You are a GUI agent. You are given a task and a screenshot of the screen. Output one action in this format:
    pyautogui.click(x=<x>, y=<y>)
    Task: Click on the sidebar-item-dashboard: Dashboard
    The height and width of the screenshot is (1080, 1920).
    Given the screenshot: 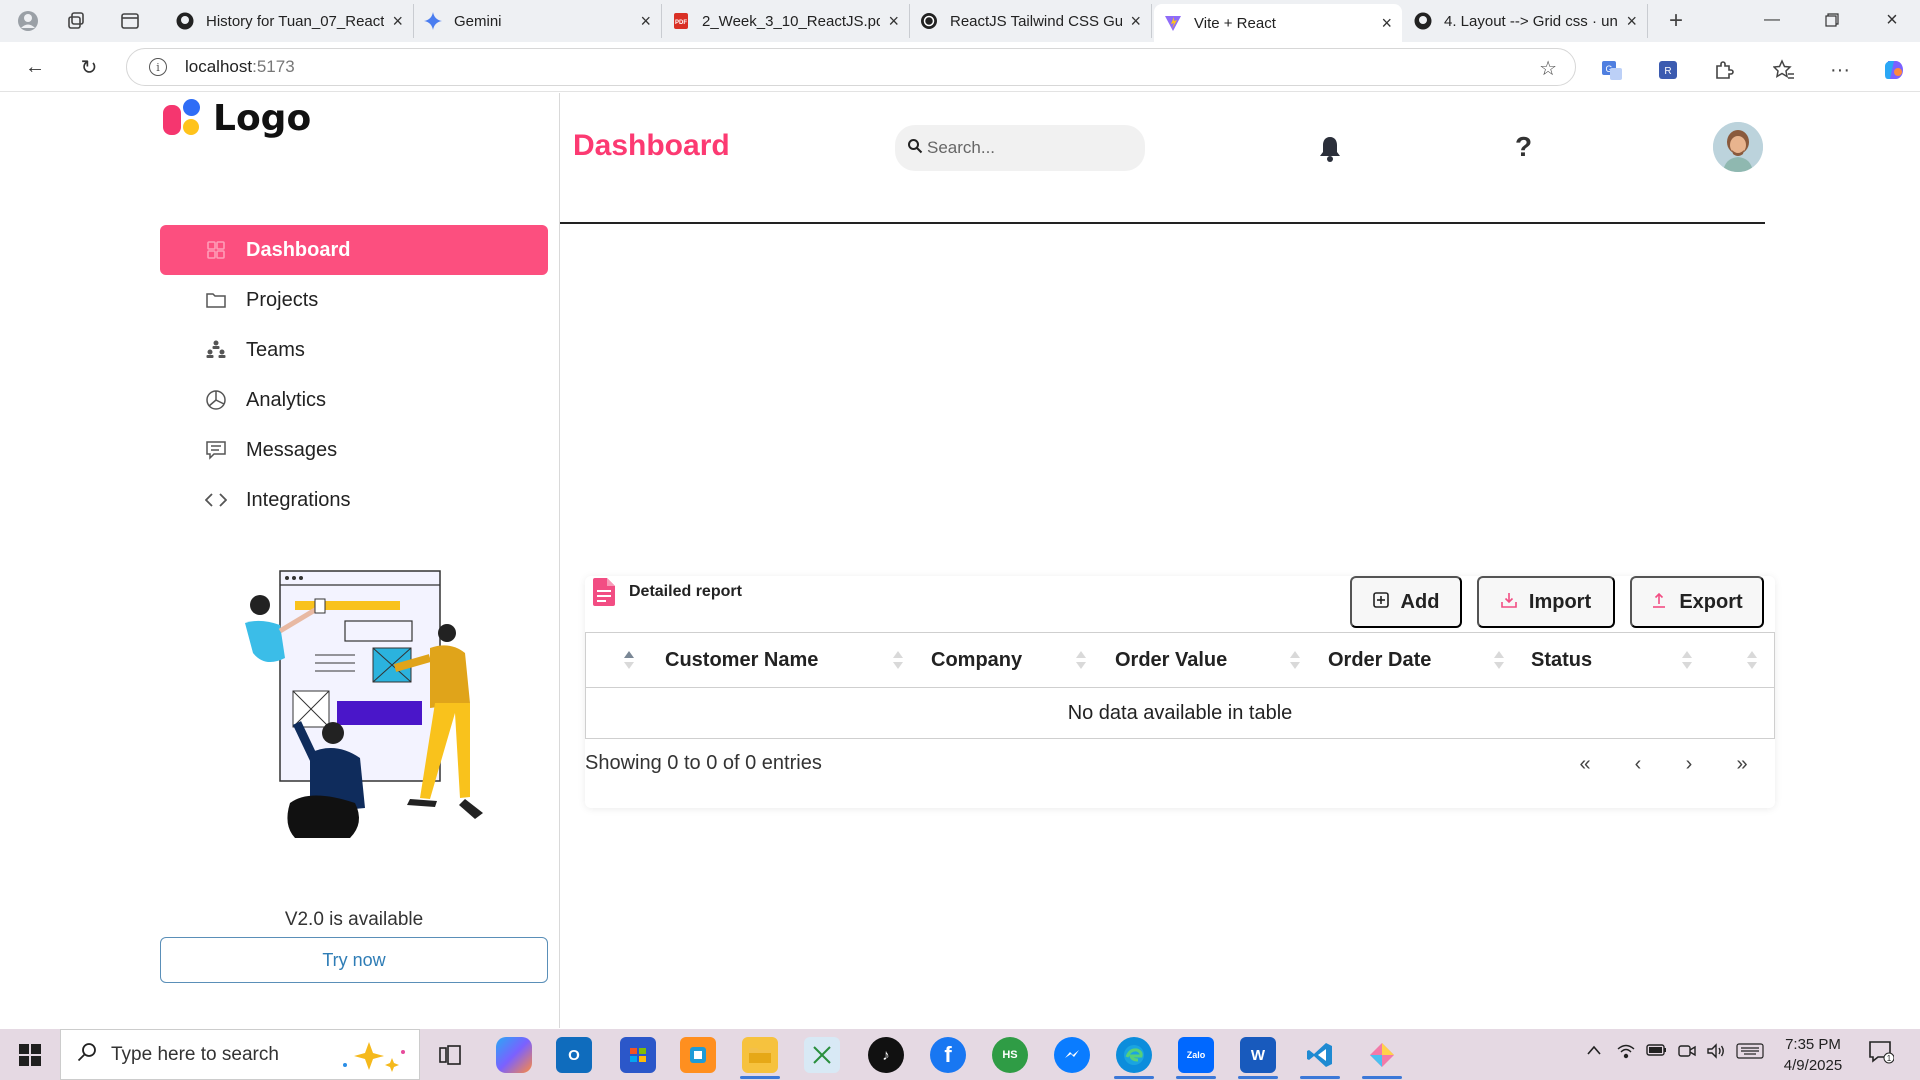 What is the action you would take?
    pyautogui.click(x=354, y=250)
    